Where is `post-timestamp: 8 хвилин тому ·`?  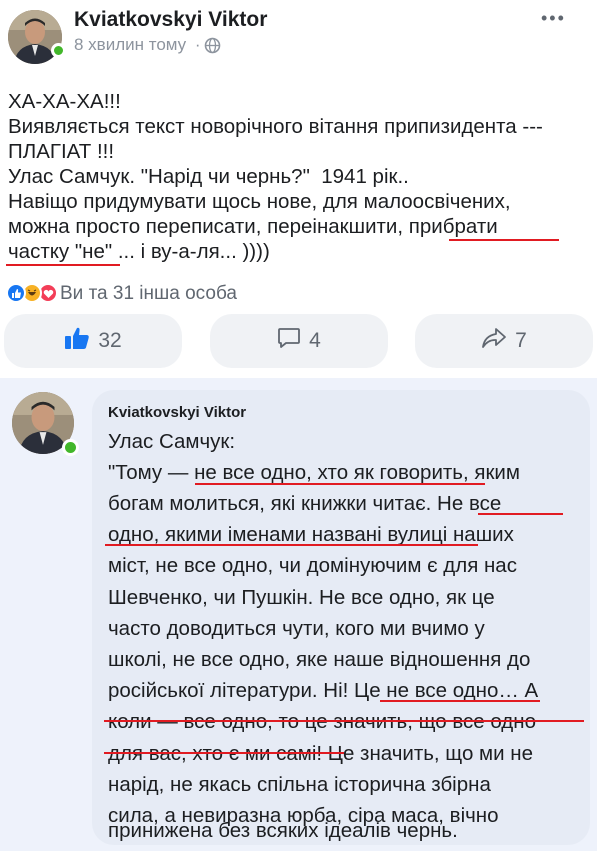 post-timestamp: 8 хвилин тому · is located at coordinates (139, 45).